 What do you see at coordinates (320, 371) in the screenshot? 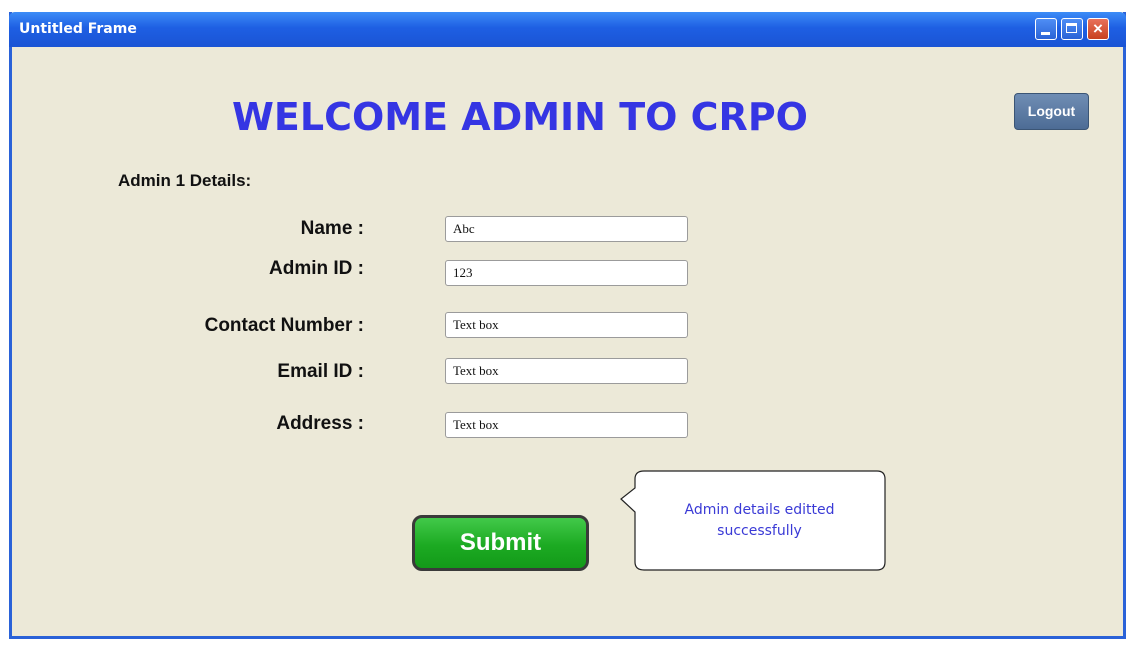
I see `email-id-label: Email ID :` at bounding box center [320, 371].